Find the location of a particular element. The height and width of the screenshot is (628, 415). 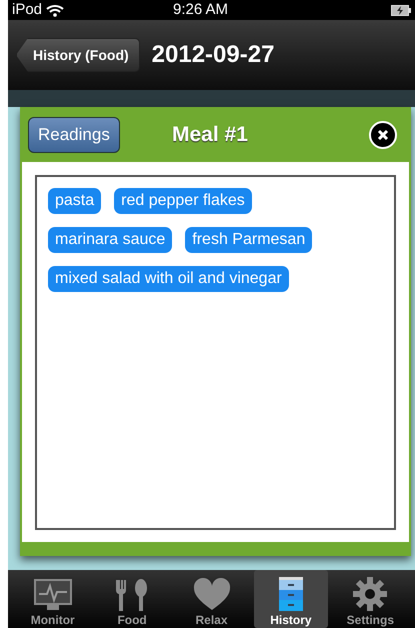

dialog-title: Meal #1 is located at coordinates (210, 135).